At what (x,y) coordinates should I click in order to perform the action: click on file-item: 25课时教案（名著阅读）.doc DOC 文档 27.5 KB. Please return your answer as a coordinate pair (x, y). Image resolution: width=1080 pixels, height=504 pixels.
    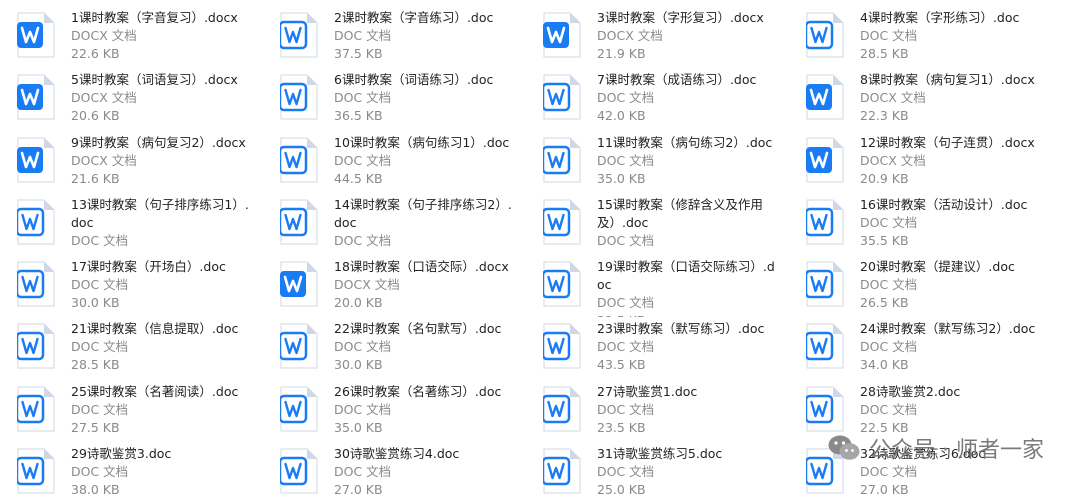
    Looking at the image, I should click on (148, 411).